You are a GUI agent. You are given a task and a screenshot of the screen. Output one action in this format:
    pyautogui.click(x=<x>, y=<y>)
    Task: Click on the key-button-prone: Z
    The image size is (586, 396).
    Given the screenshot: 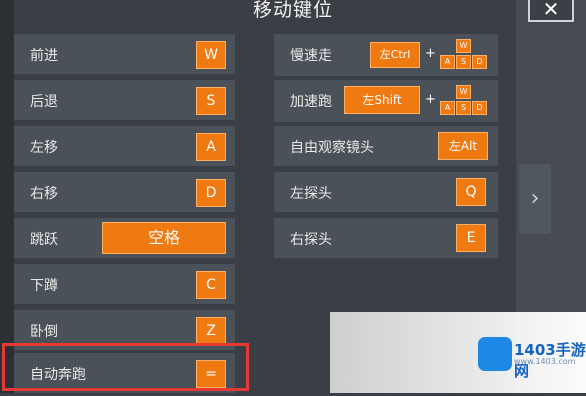 What is the action you would take?
    pyautogui.click(x=211, y=331)
    